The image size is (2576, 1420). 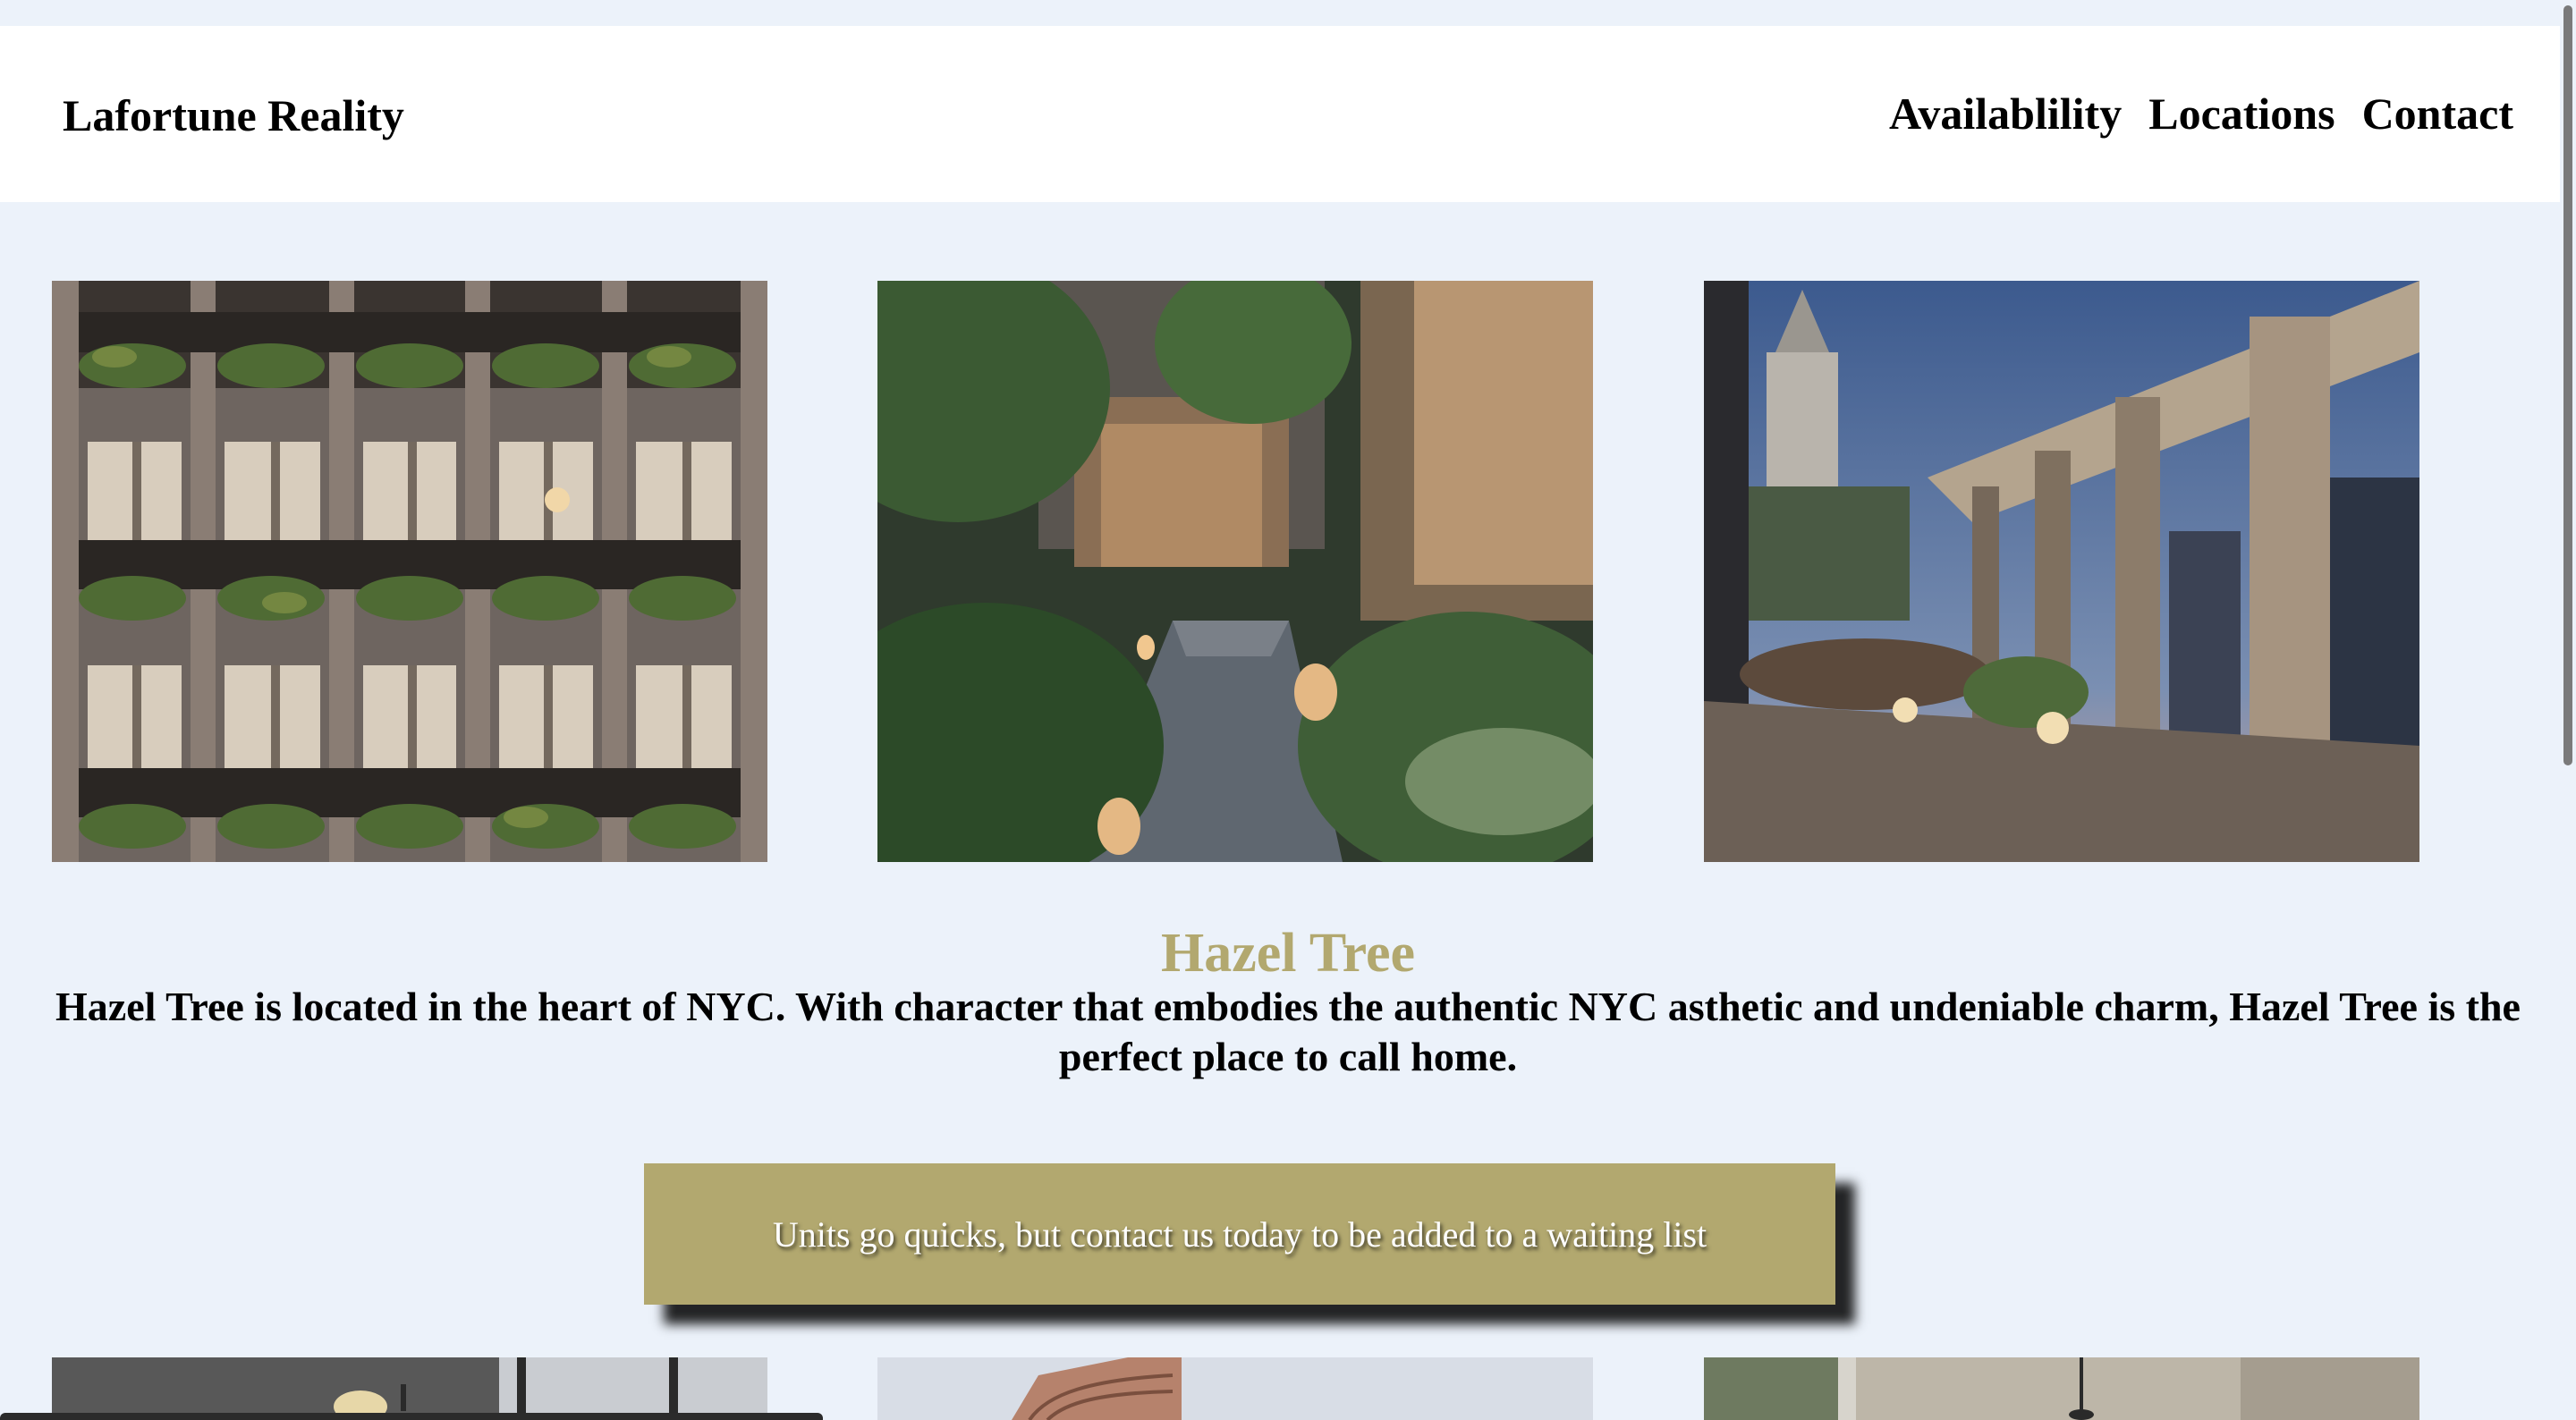 I want to click on bottom-overlay-bar, so click(x=411, y=1416).